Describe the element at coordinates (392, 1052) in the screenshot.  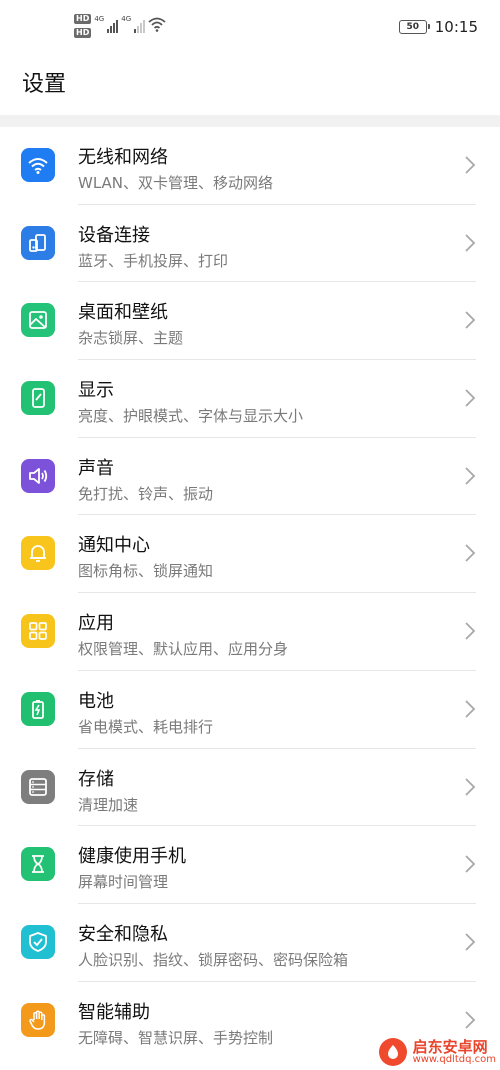
I see `watermark-logo` at that location.